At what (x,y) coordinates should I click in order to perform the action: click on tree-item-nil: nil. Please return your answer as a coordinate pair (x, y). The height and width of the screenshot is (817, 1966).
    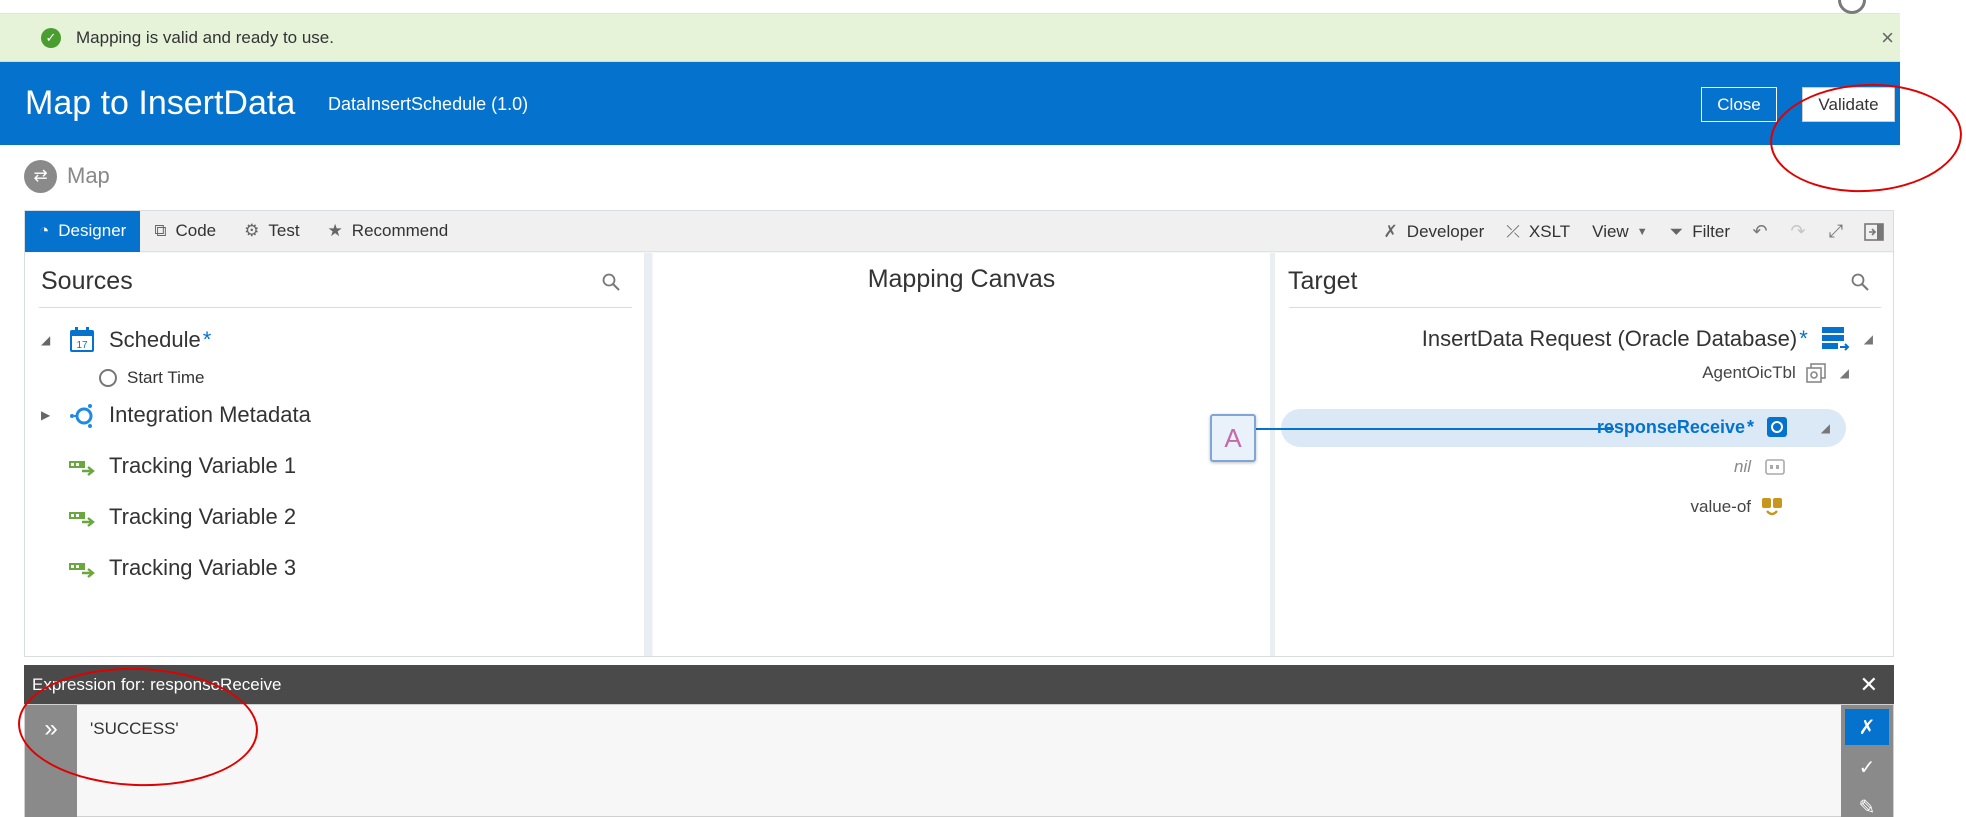
    Looking at the image, I should click on (1759, 467).